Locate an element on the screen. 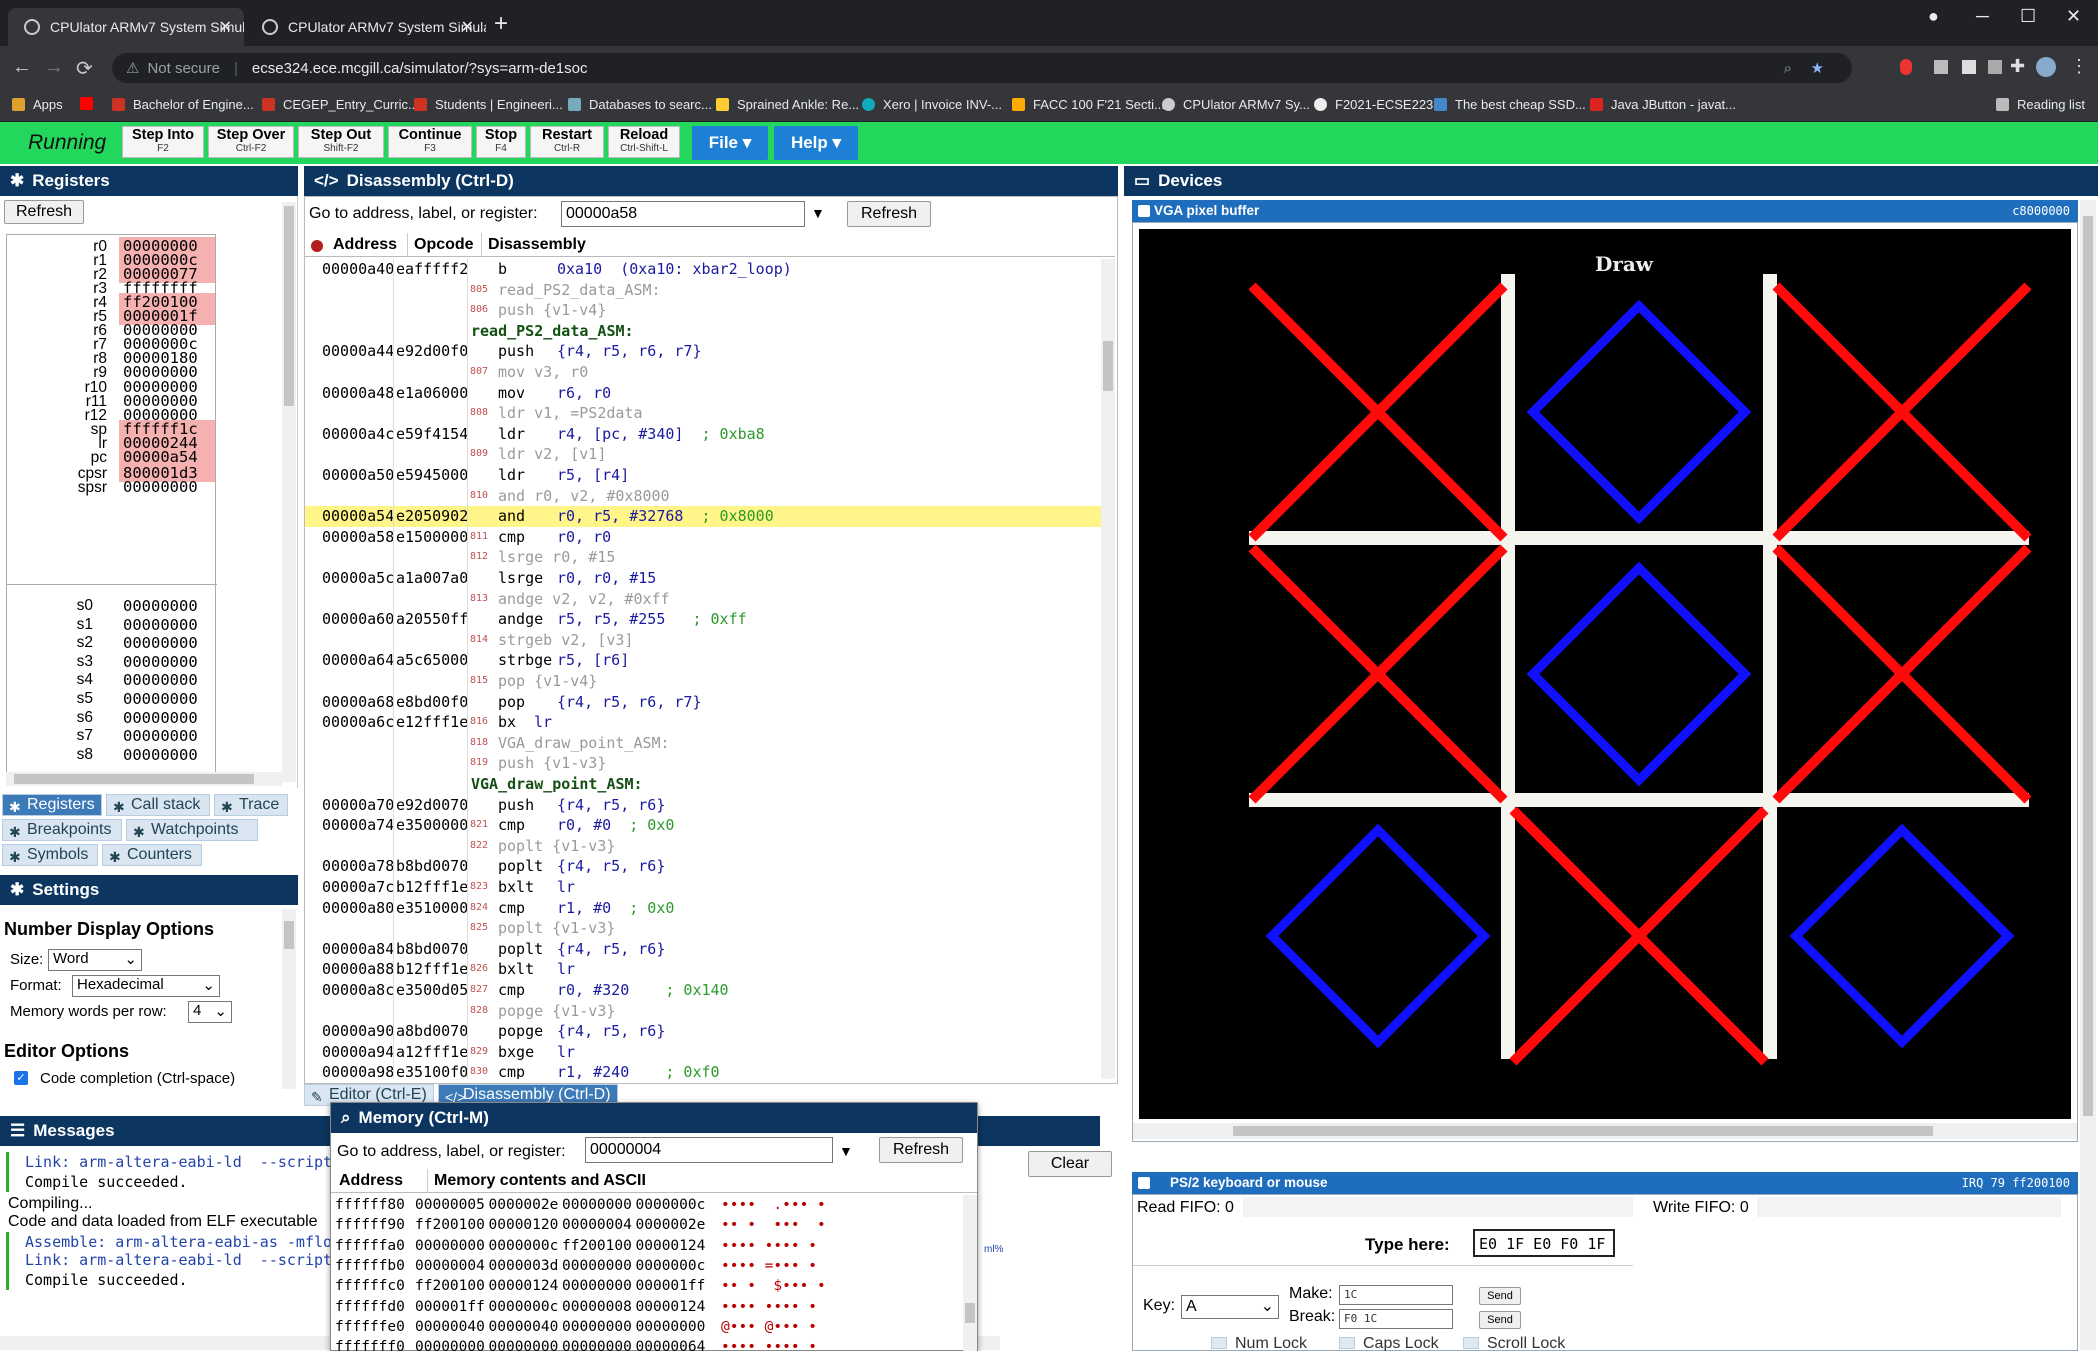 Image resolution: width=2098 pixels, height=1351 pixels. extensions-puzzle-icon: ✚ is located at coordinates (2017, 66).